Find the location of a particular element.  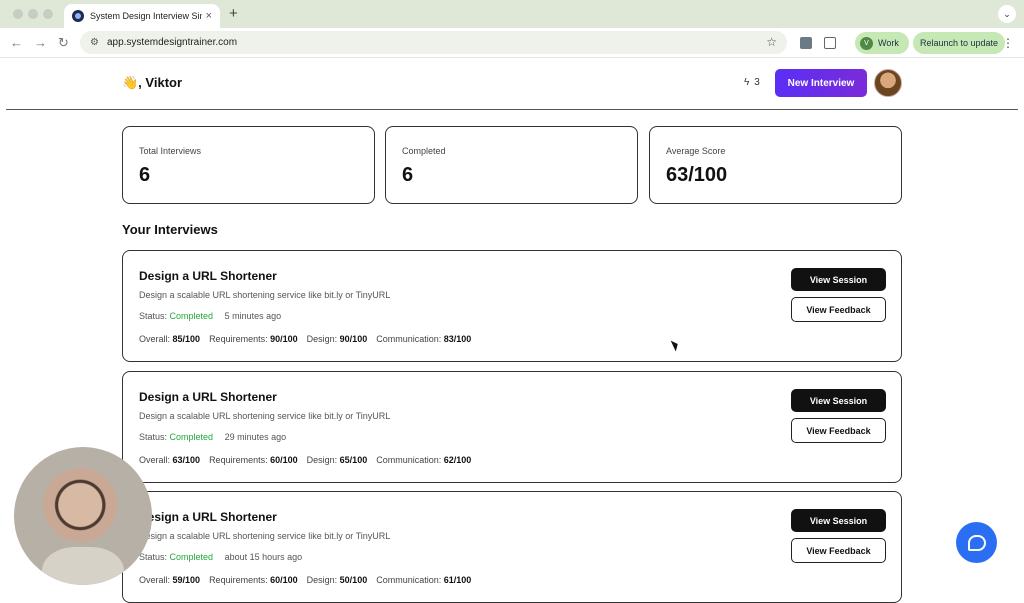

reload-icon: ↻ is located at coordinates (63, 43).